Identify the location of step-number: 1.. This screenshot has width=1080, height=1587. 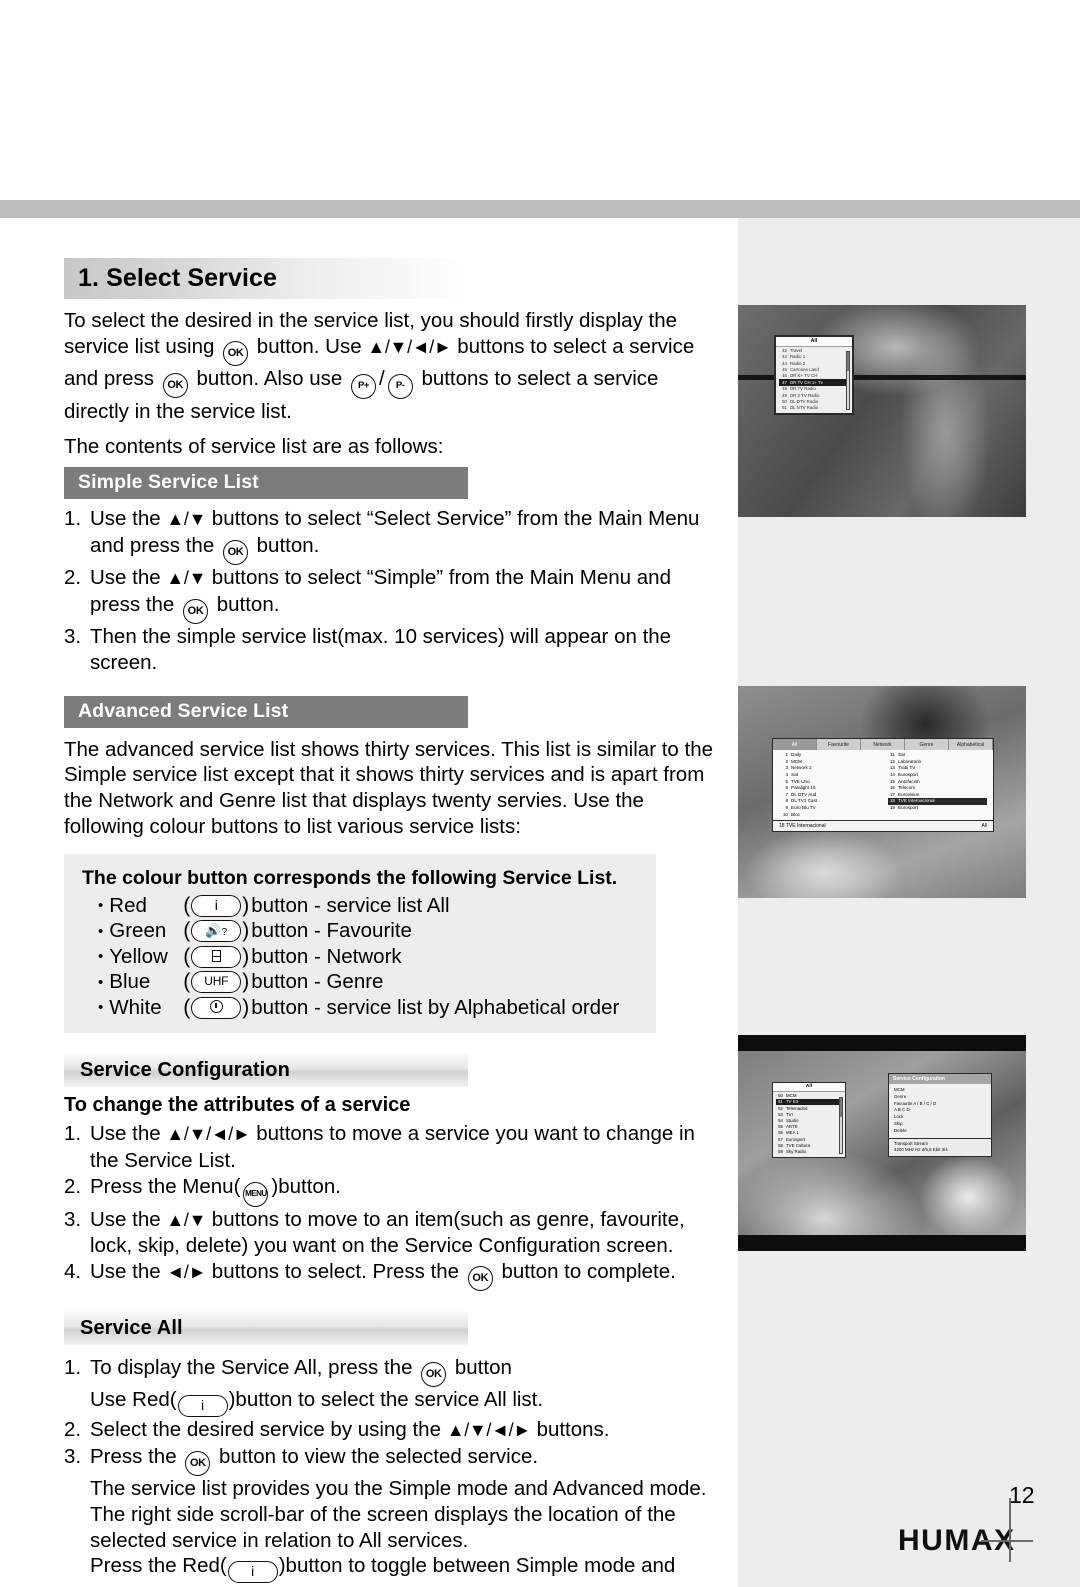
(73, 1368).